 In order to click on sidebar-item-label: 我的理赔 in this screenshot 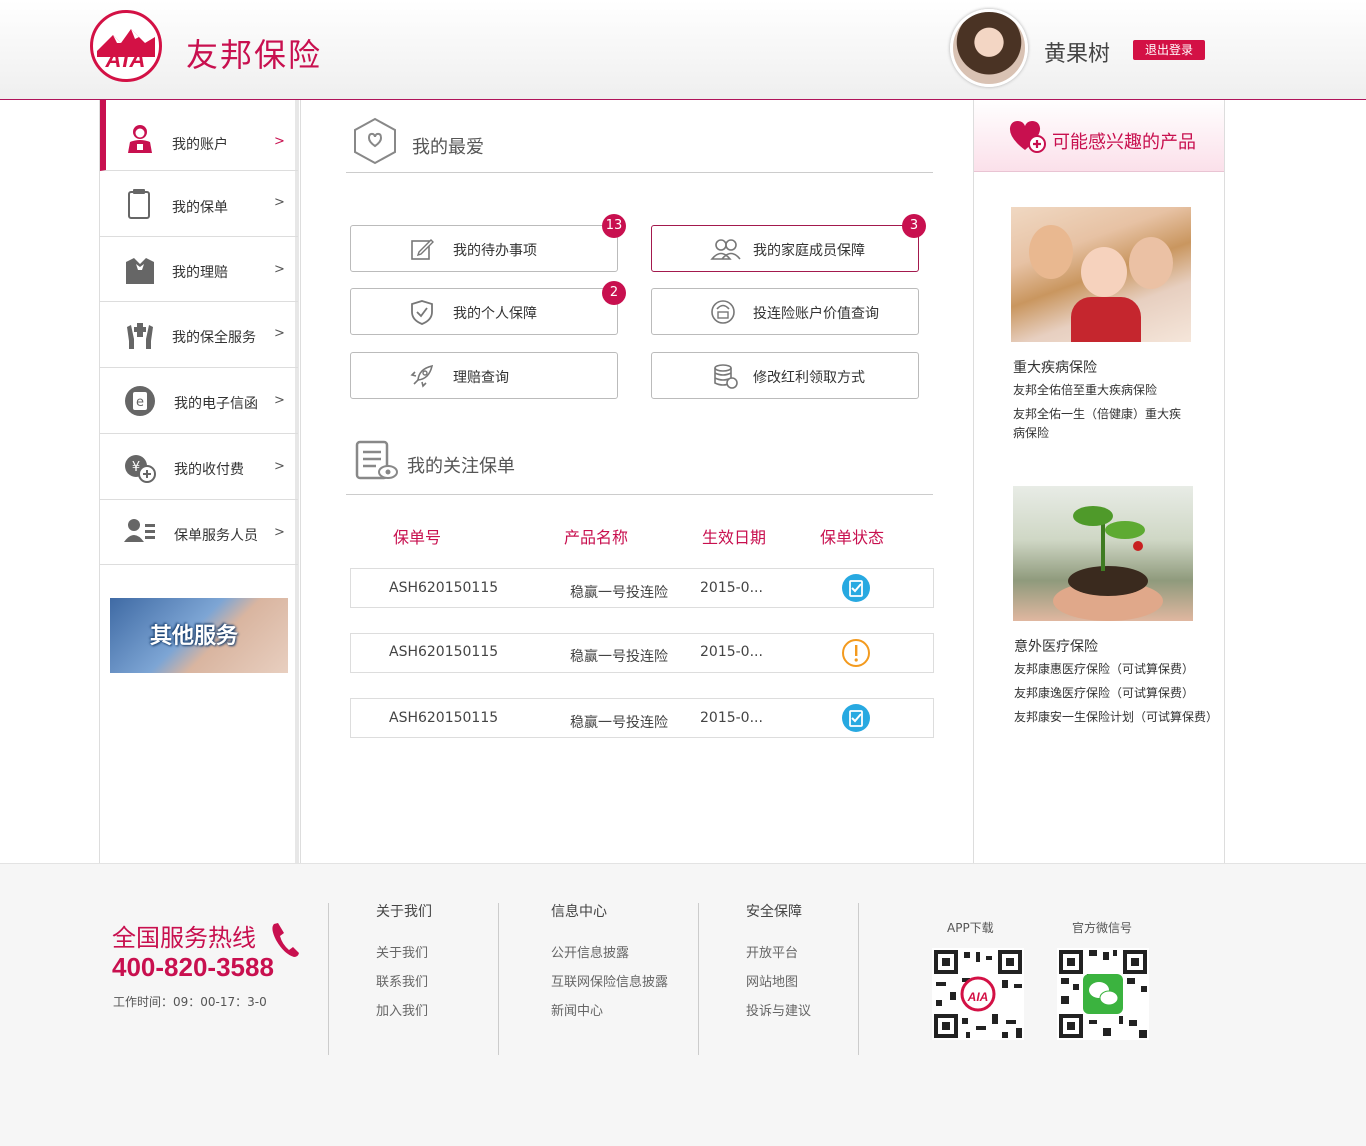, I will do `click(200, 273)`.